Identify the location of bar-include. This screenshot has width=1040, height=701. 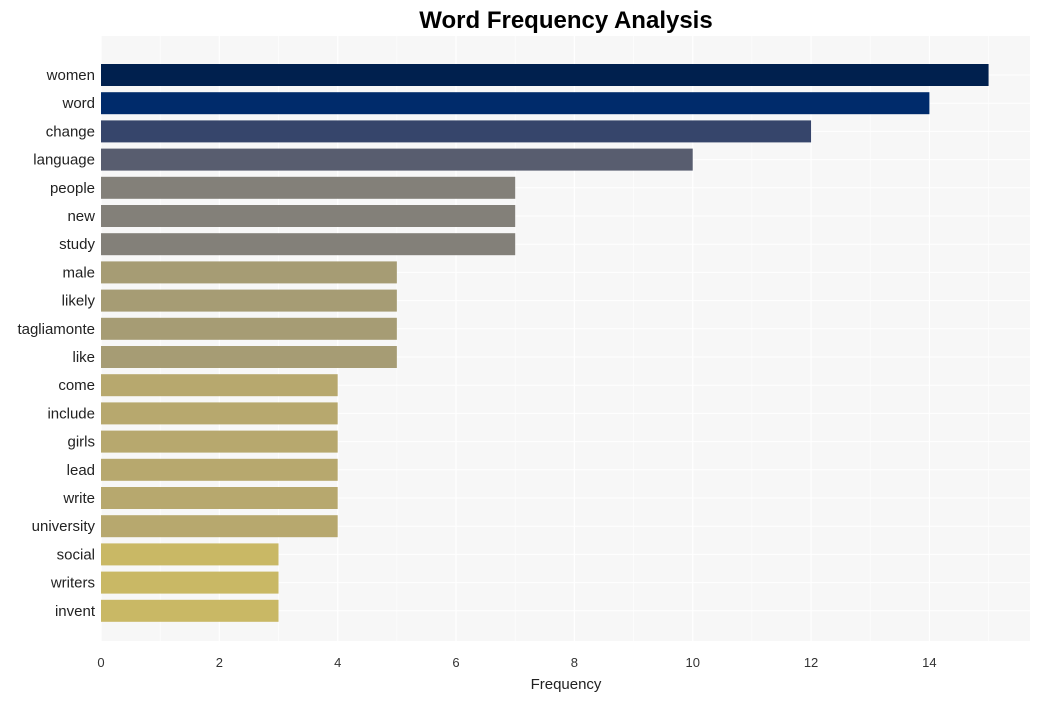
(219, 413).